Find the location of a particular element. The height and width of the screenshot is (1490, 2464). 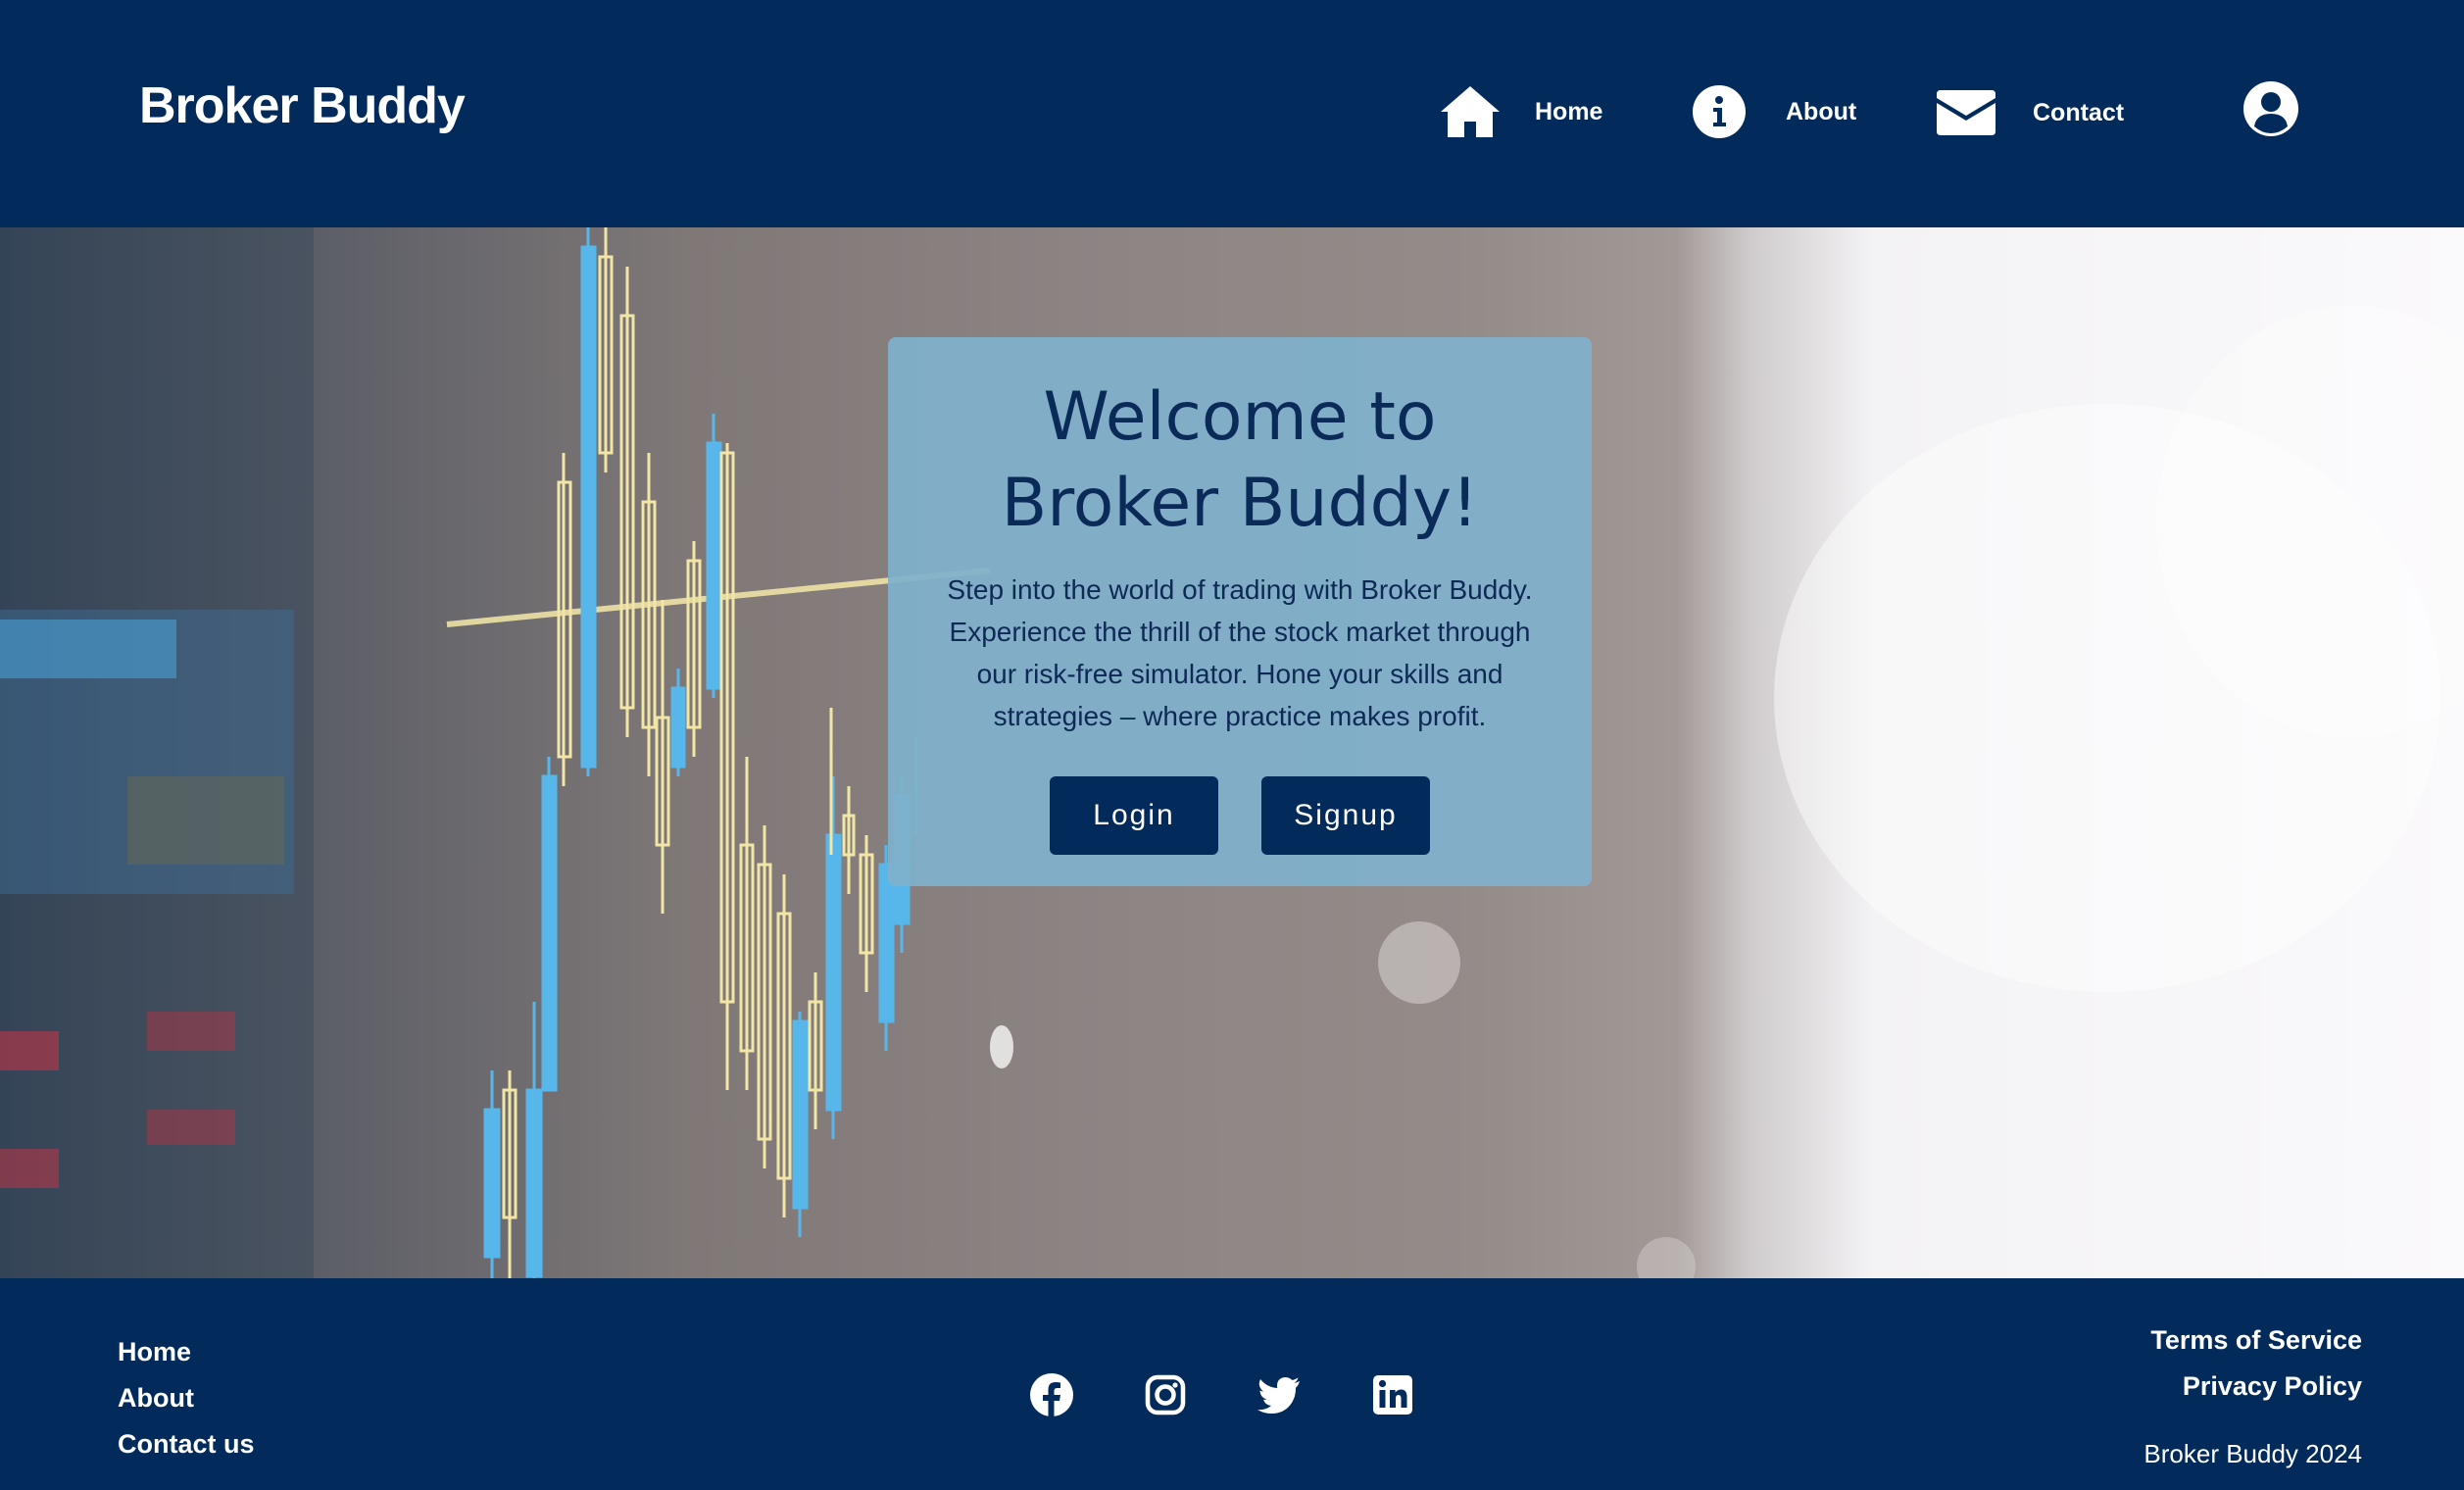

social-links is located at coordinates (1222, 1395).